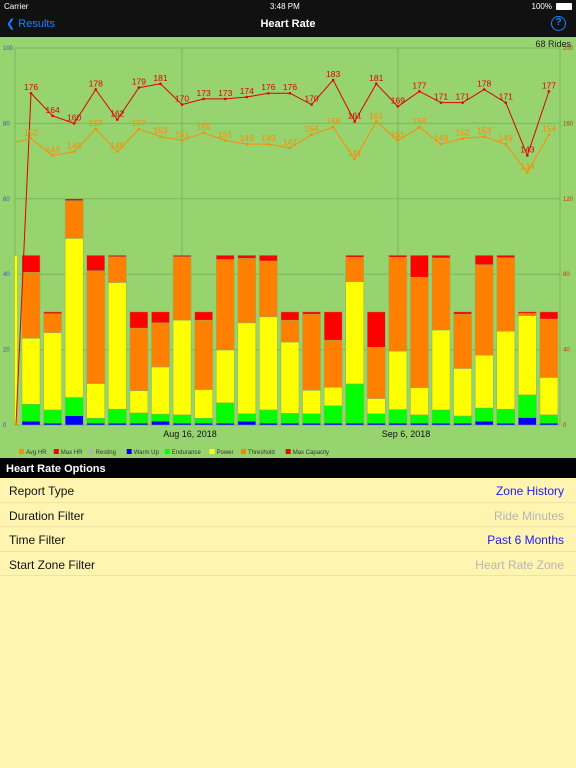 This screenshot has width=576, height=768. What do you see at coordinates (117, 114) in the screenshot?
I see `data-label: 162` at bounding box center [117, 114].